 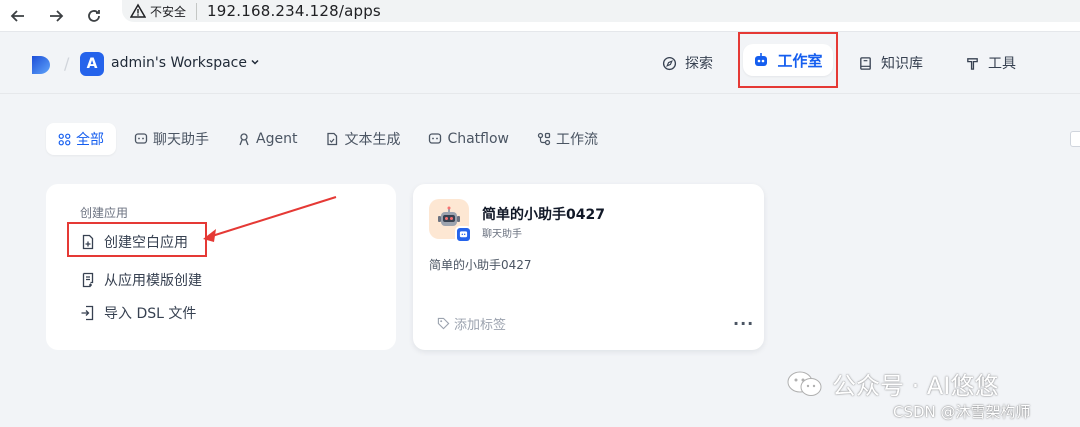 I want to click on add-tag-button: 添加标签, so click(x=471, y=323).